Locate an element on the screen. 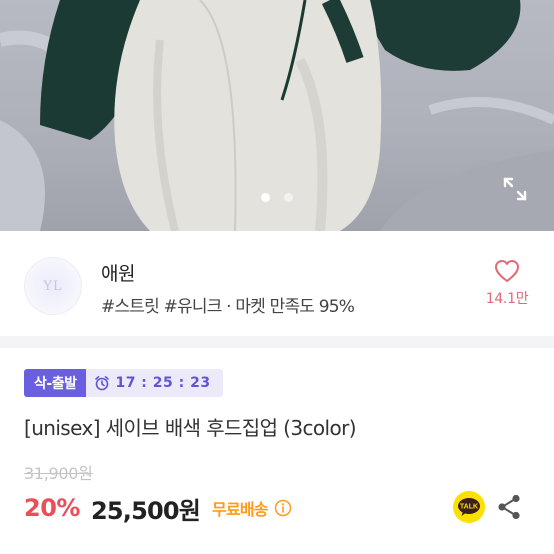 The image size is (554, 554). shop-tags: #스트릿 #유니크 · 마켓 만족도 95% is located at coordinates (228, 307).